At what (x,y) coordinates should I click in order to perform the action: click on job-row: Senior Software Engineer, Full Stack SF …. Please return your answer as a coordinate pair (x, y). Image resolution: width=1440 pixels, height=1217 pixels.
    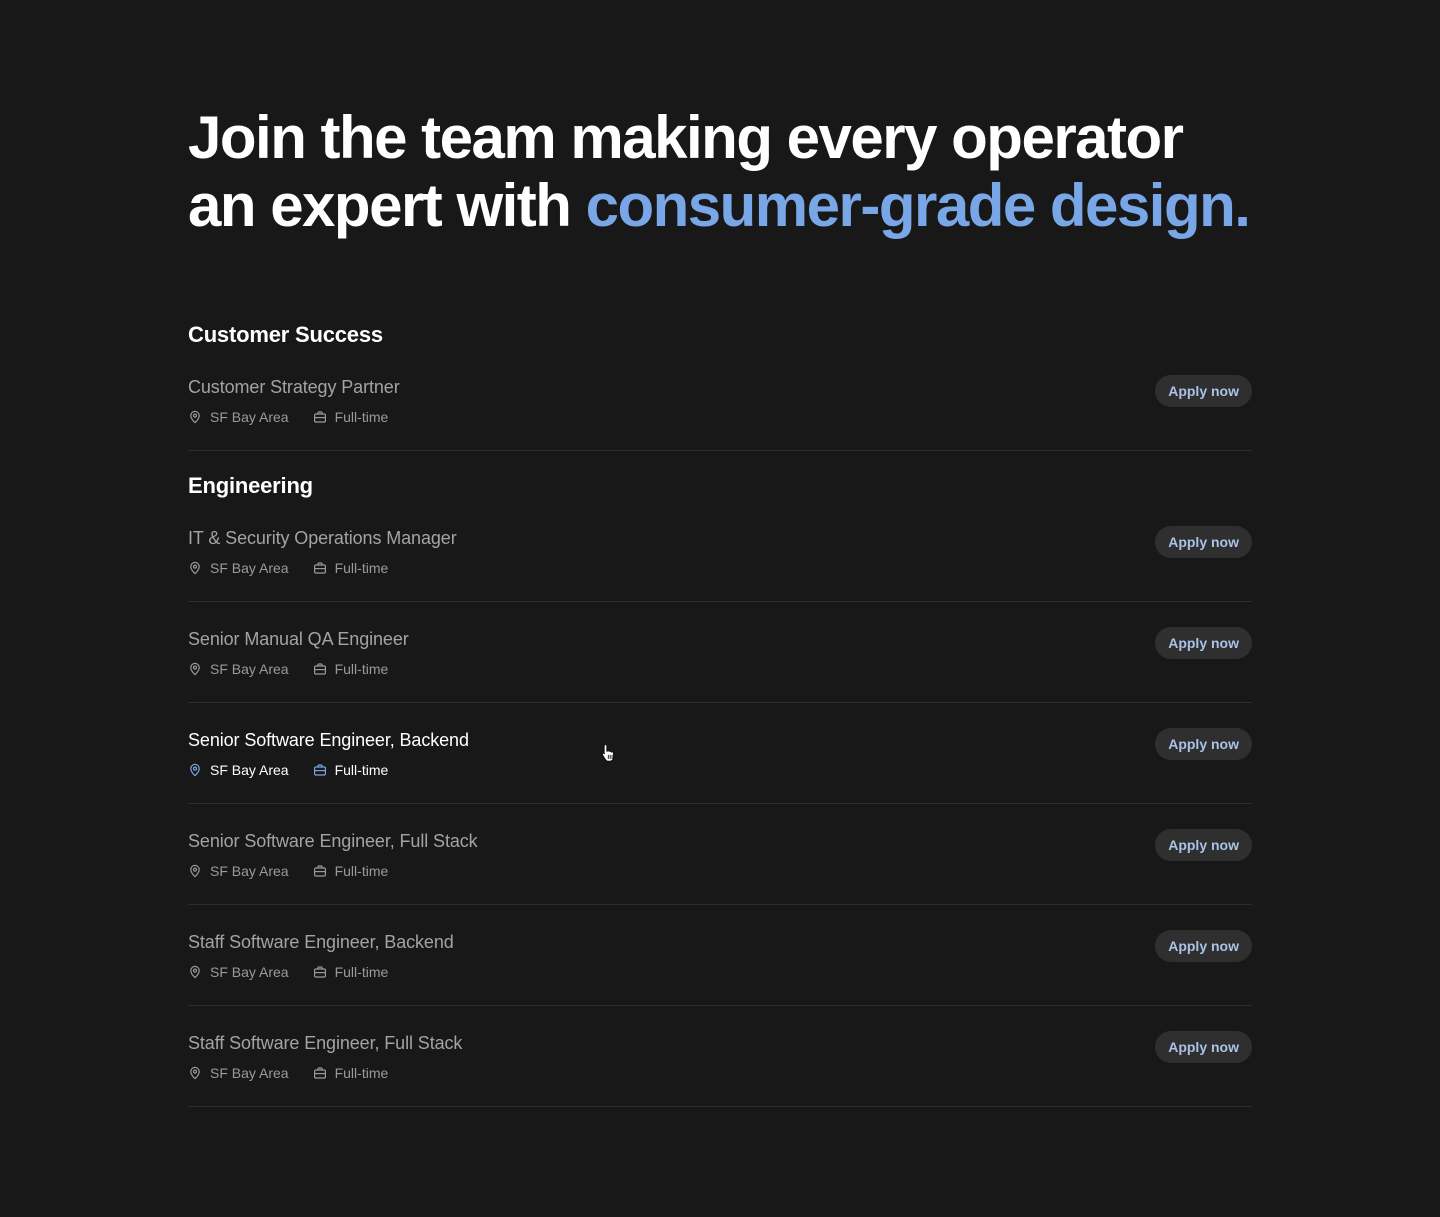
    Looking at the image, I should click on (720, 867).